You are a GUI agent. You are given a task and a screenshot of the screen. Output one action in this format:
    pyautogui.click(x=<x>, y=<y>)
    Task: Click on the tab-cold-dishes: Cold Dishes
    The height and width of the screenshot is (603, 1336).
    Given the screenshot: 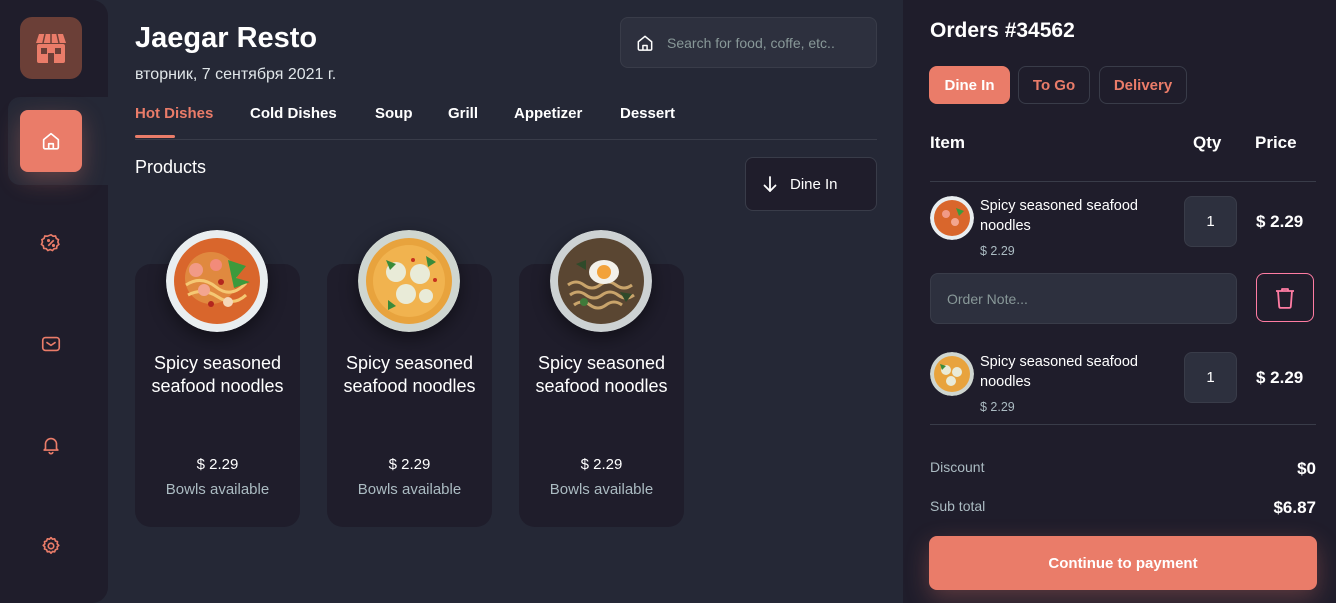 What is the action you would take?
    pyautogui.click(x=293, y=122)
    